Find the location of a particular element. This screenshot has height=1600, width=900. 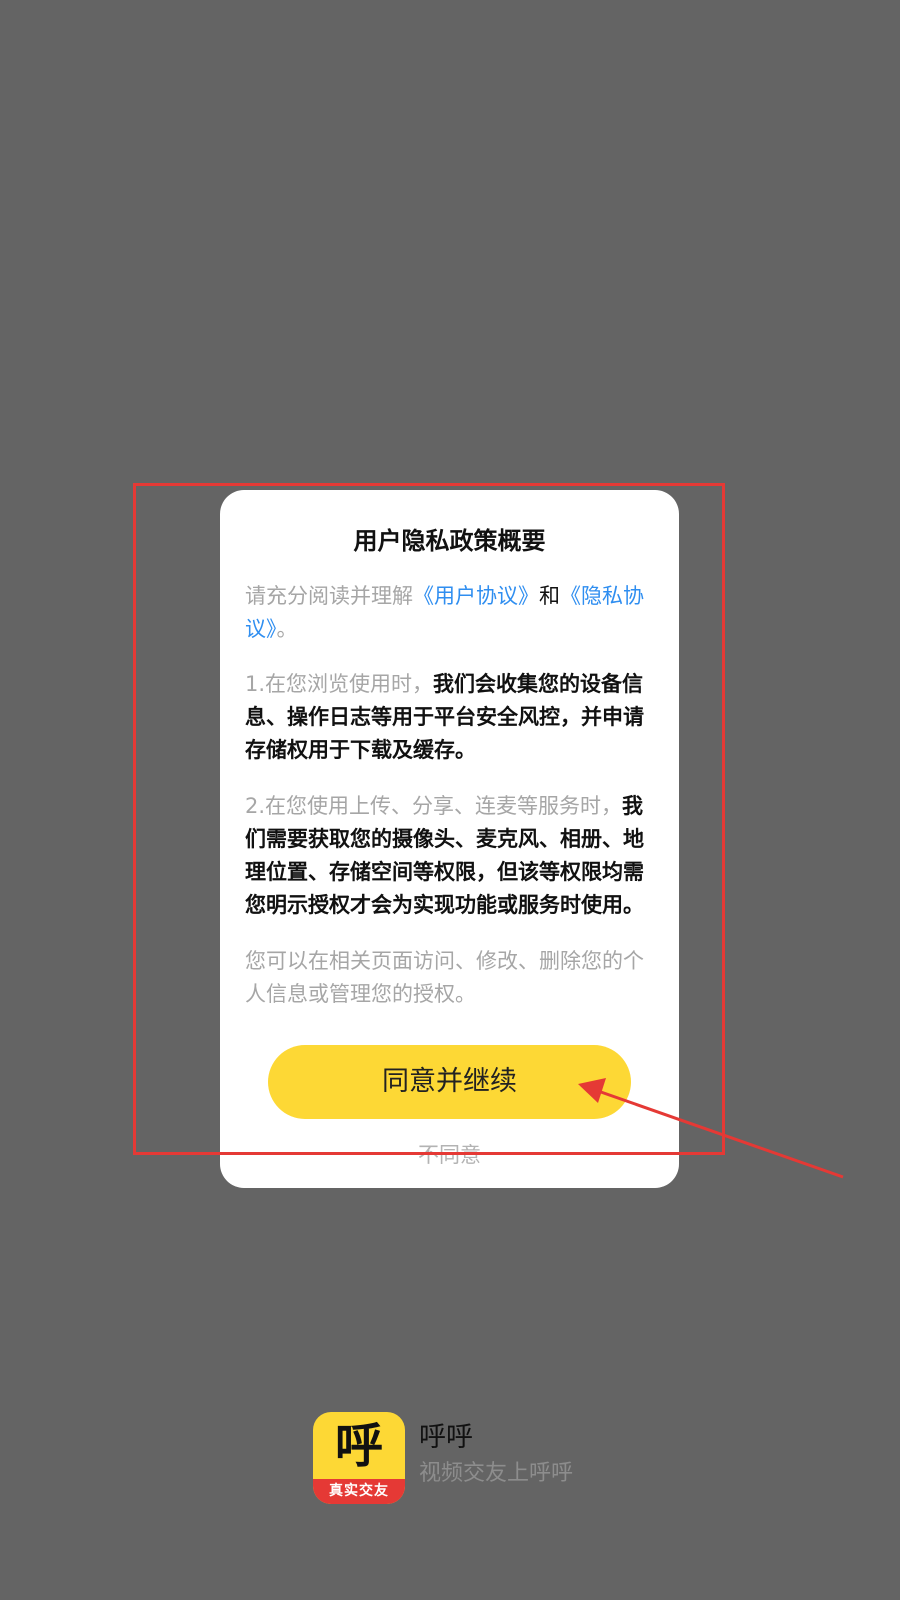

app-slogan: 视频交友上呼呼 is located at coordinates (496, 1473).